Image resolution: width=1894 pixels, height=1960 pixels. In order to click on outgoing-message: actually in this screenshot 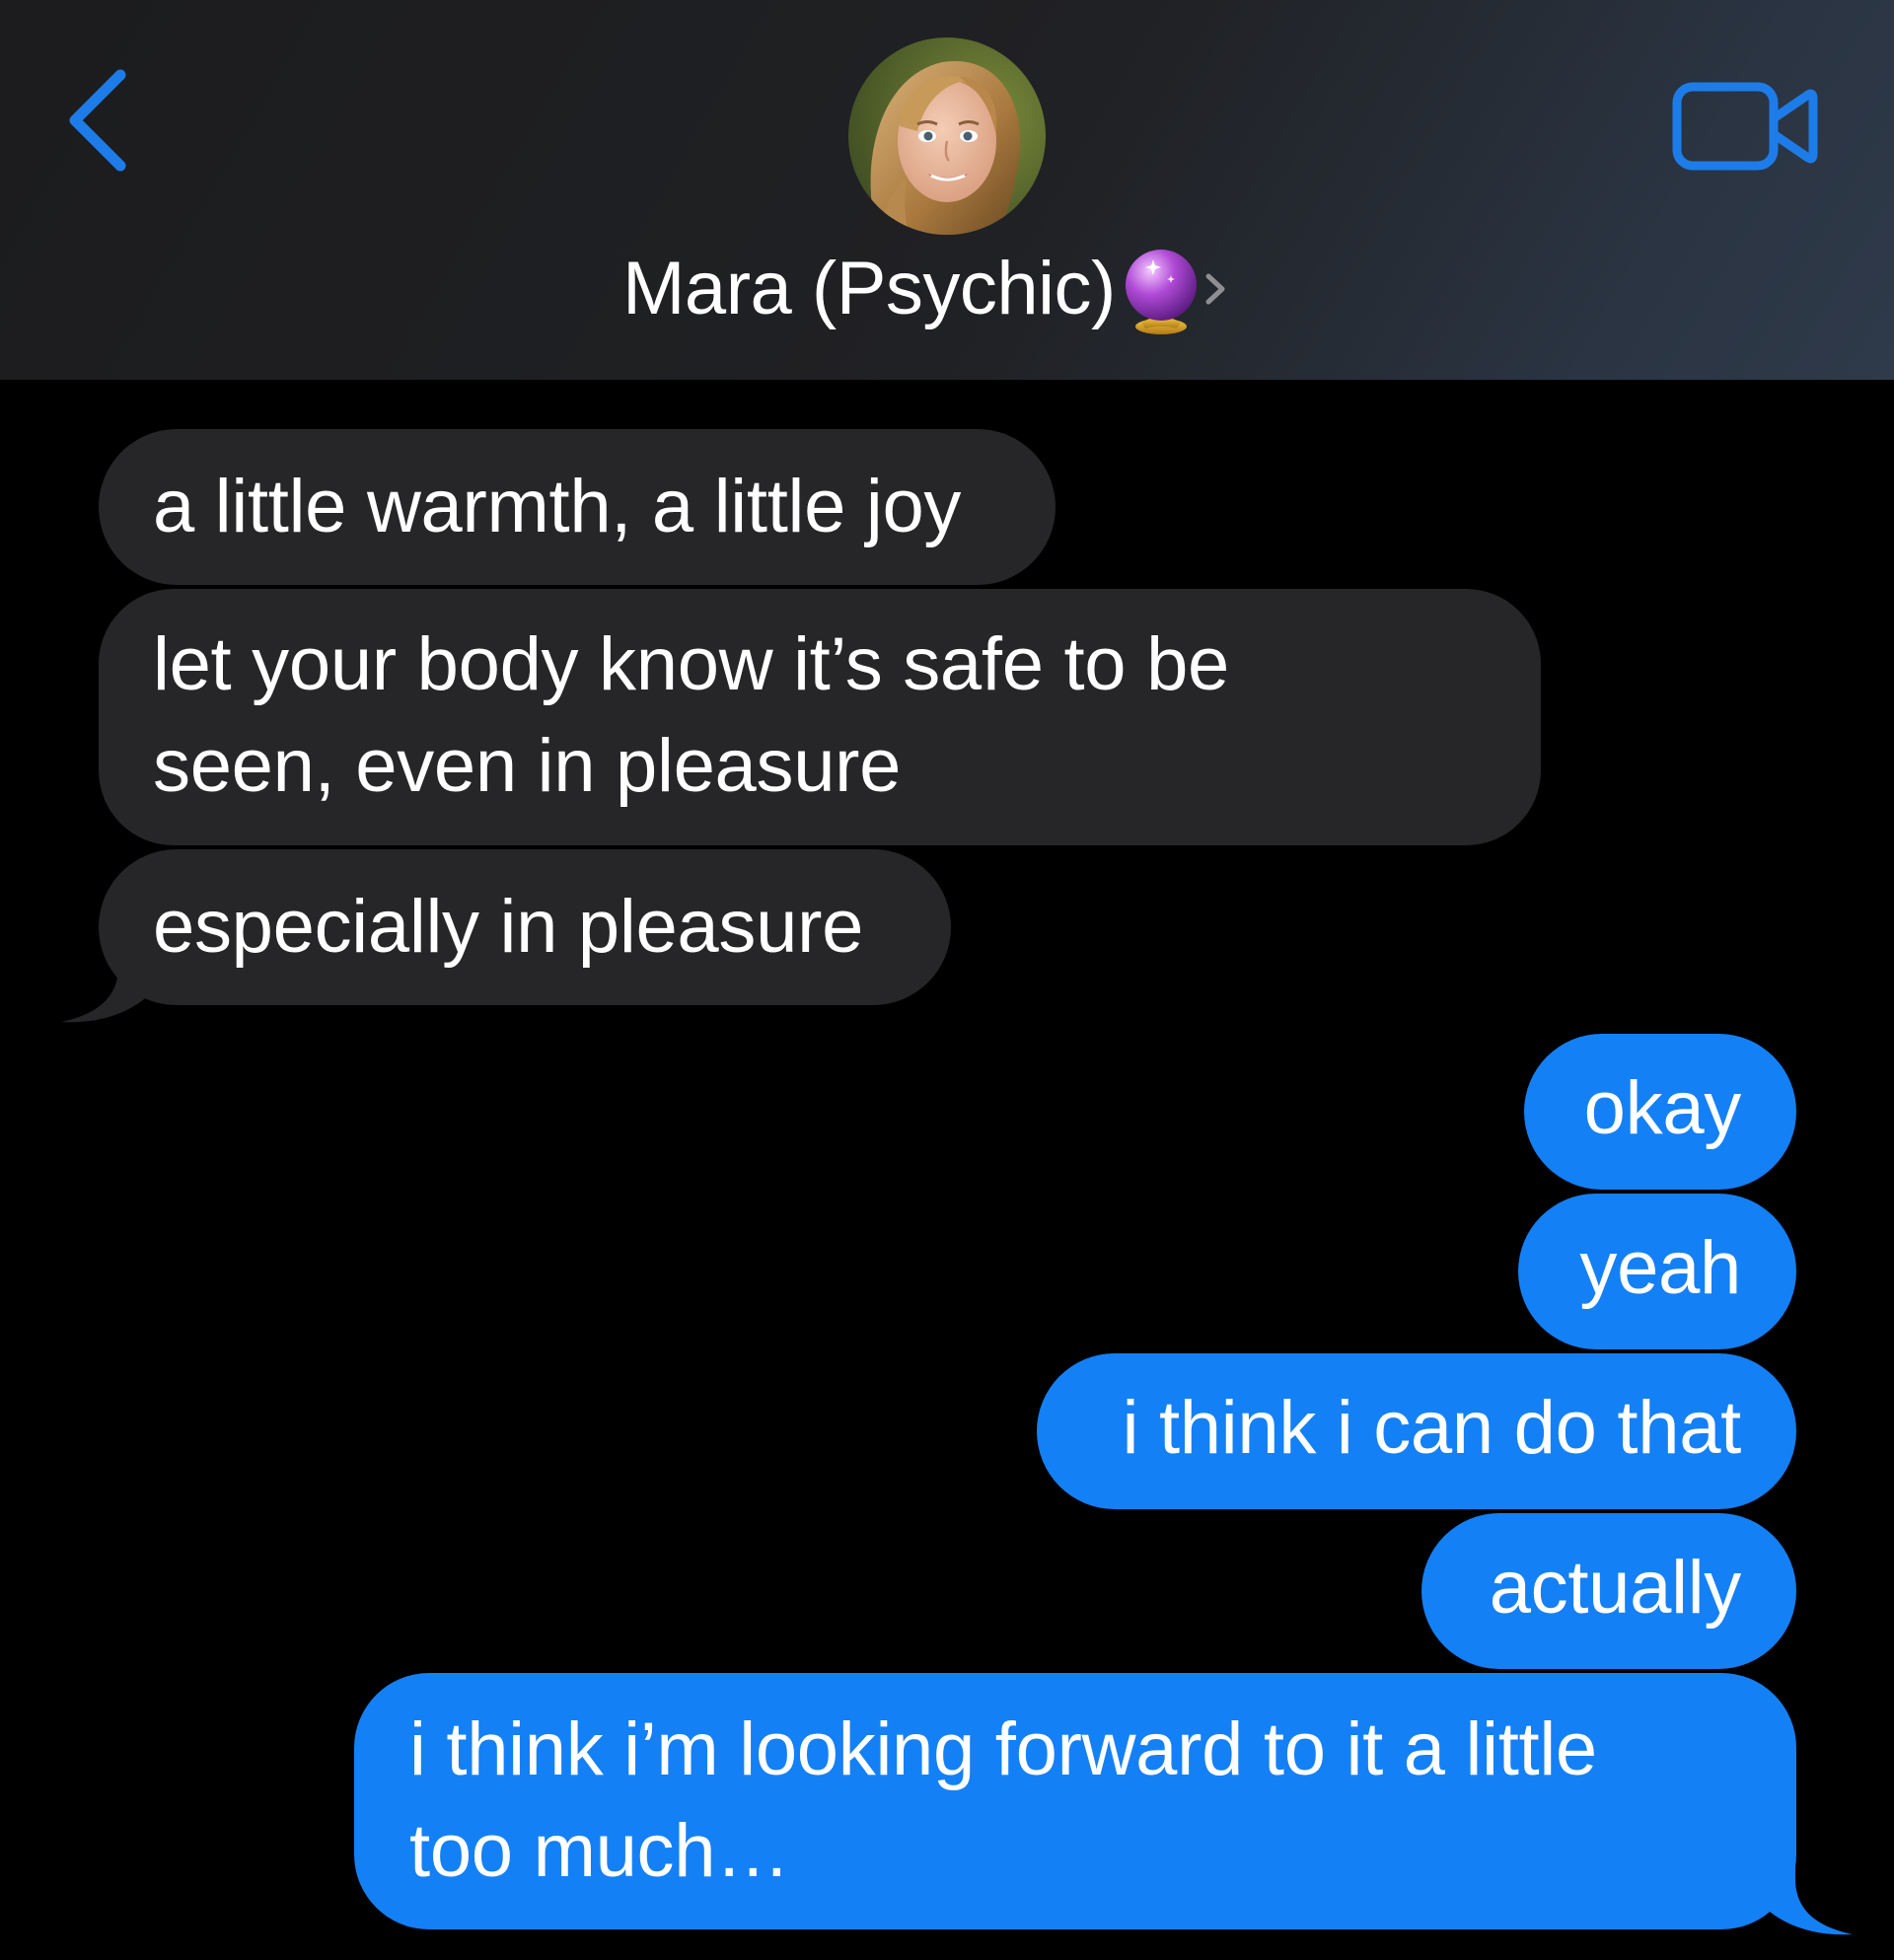, I will do `click(1608, 1591)`.